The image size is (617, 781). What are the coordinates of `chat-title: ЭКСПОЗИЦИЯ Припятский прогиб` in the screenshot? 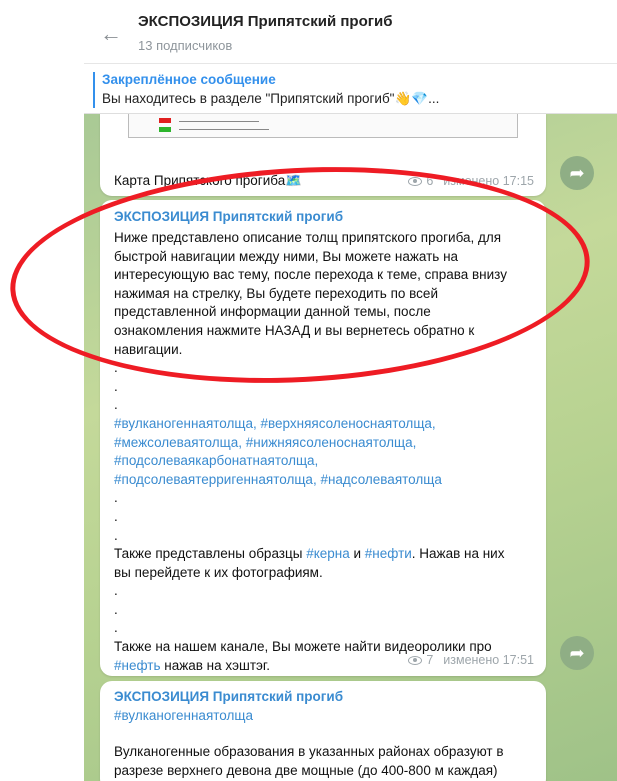 It's located at (265, 21).